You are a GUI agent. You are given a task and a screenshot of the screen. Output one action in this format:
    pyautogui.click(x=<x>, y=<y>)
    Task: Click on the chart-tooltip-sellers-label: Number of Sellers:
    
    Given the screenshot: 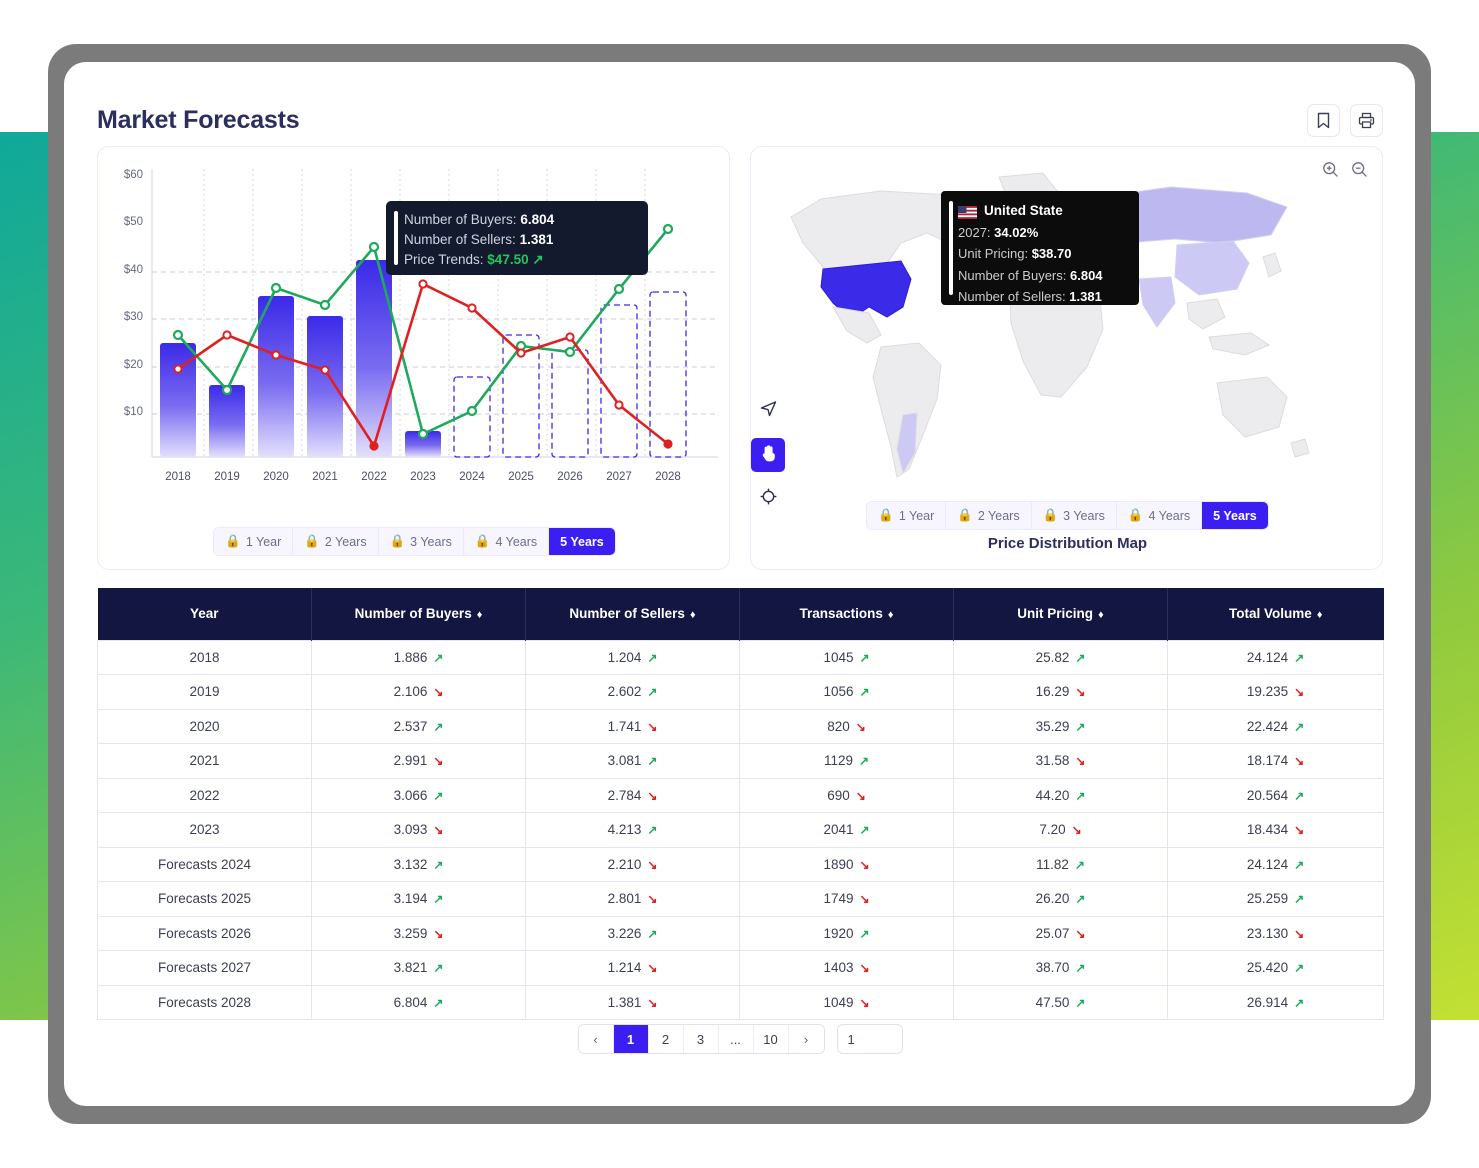 What is the action you would take?
    pyautogui.click(x=460, y=239)
    